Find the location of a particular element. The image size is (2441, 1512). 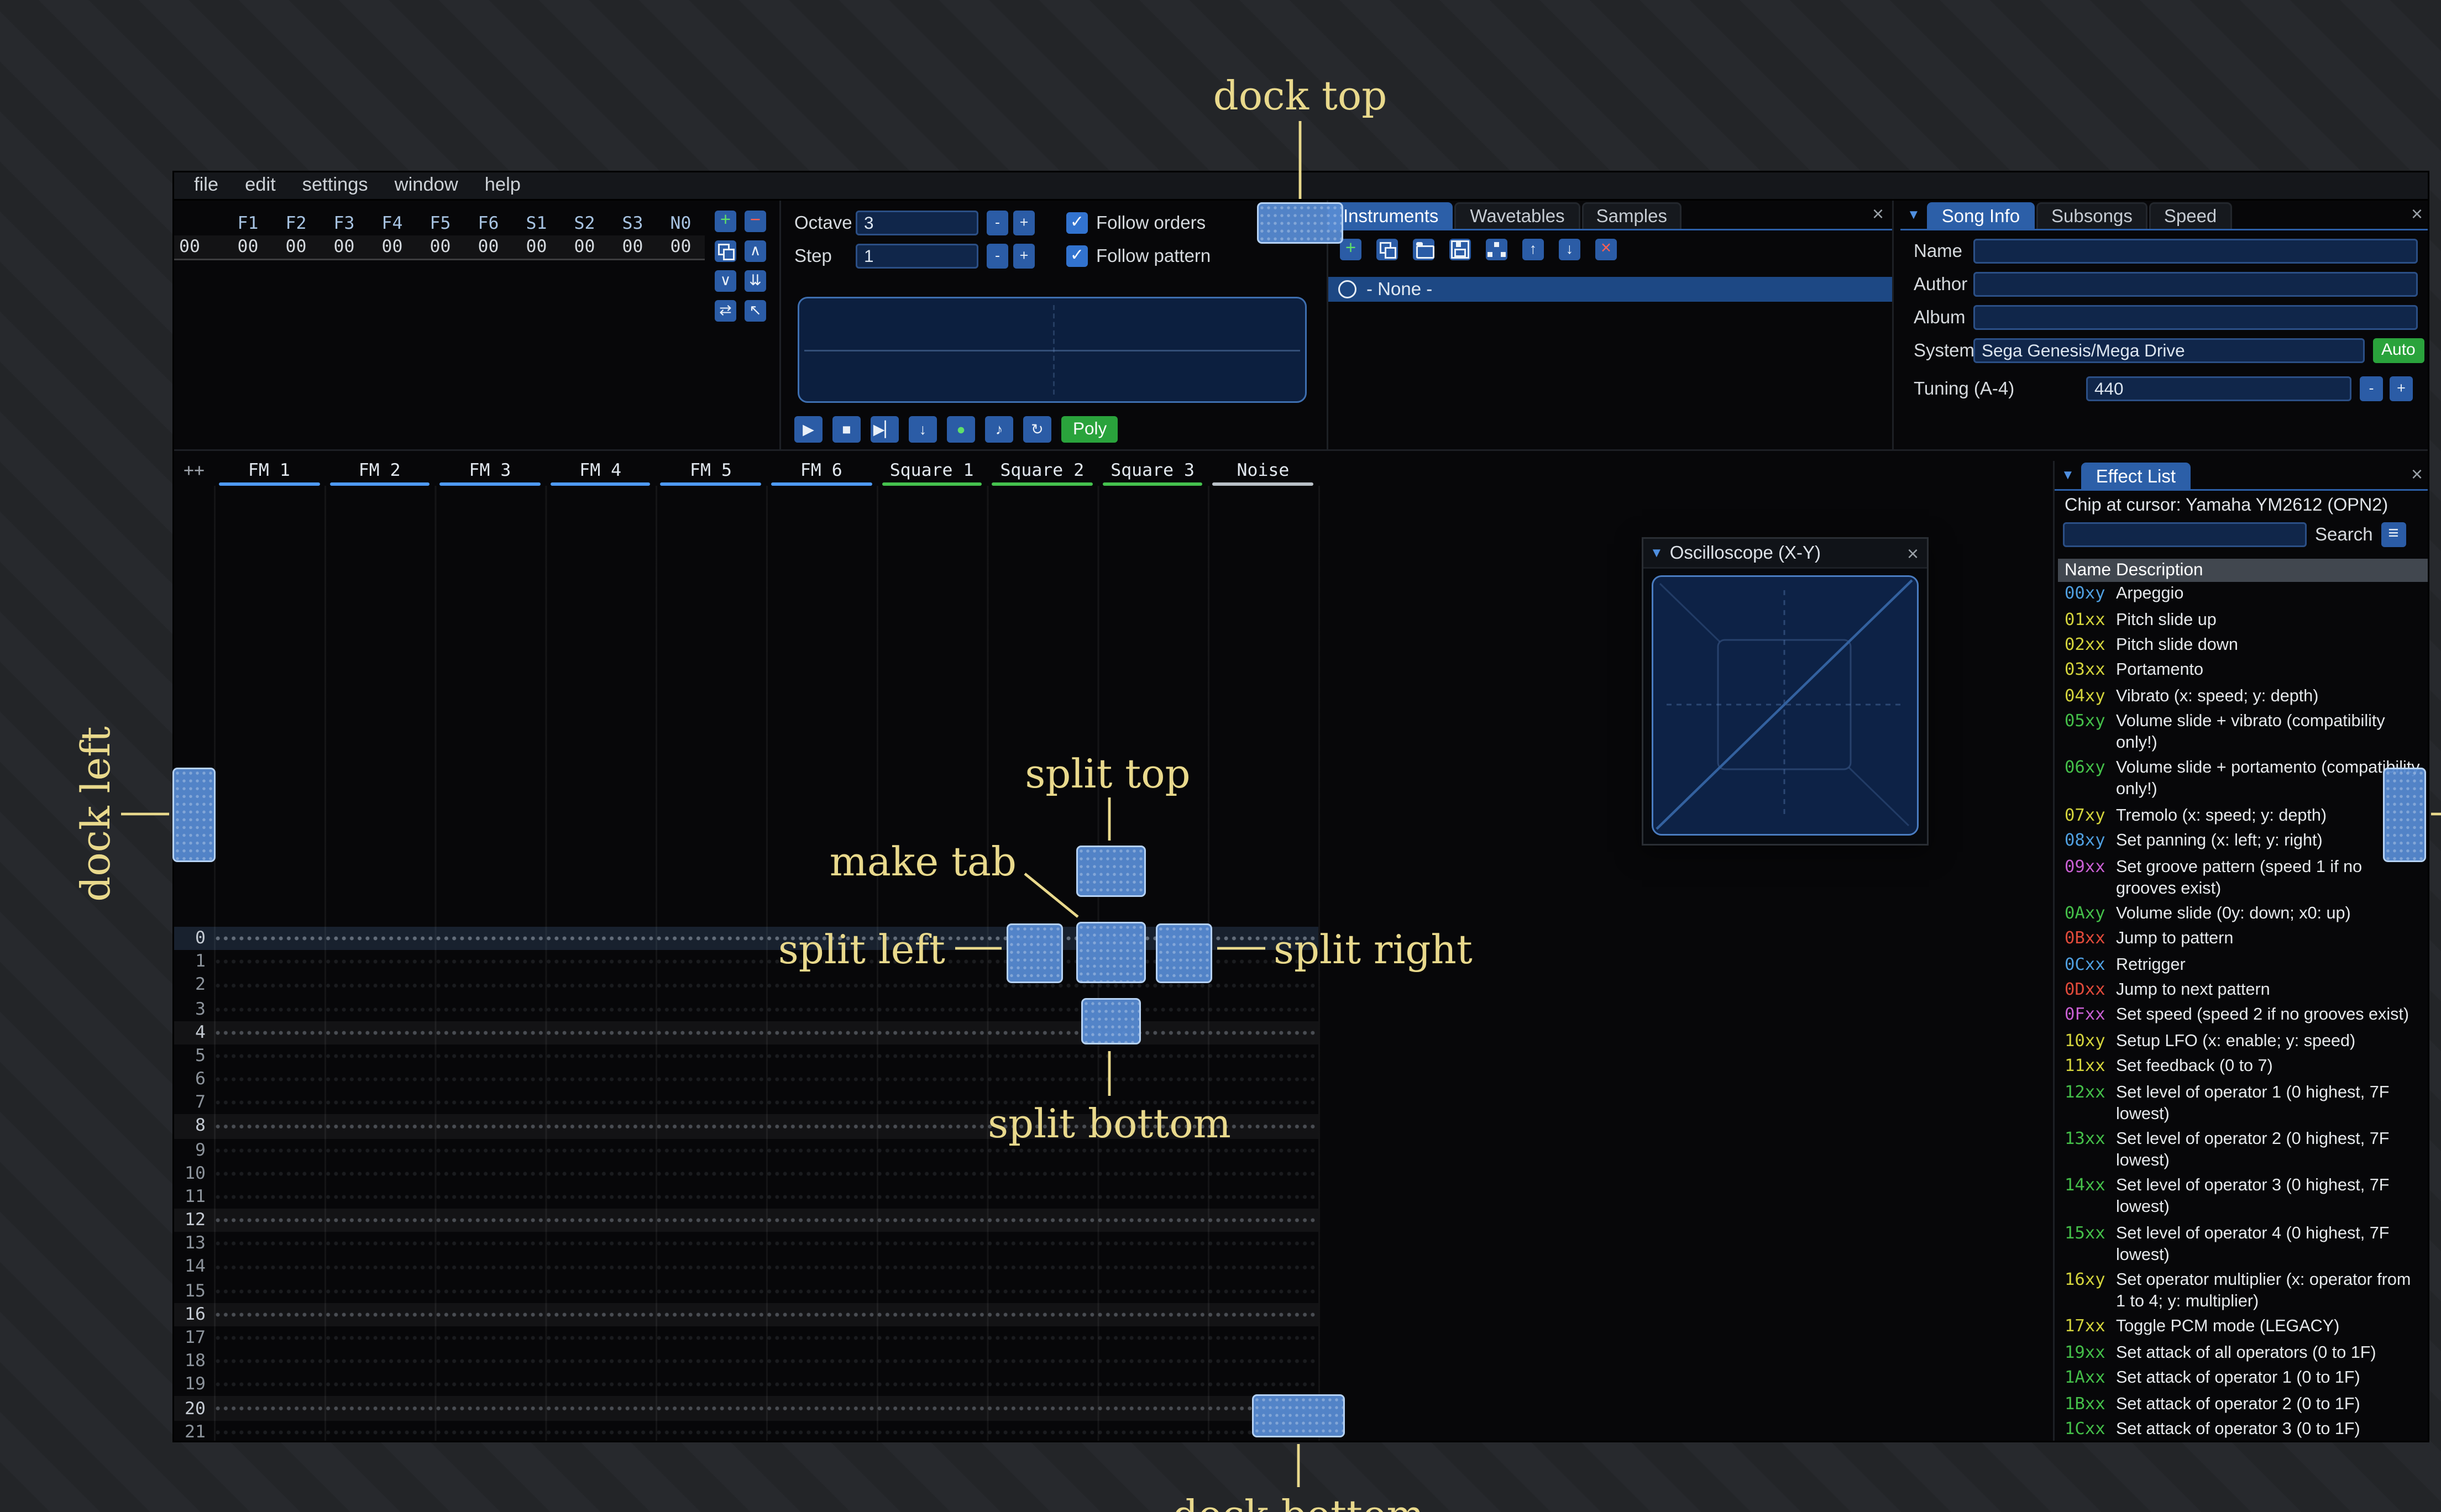

dock-target-left is located at coordinates (194, 815).